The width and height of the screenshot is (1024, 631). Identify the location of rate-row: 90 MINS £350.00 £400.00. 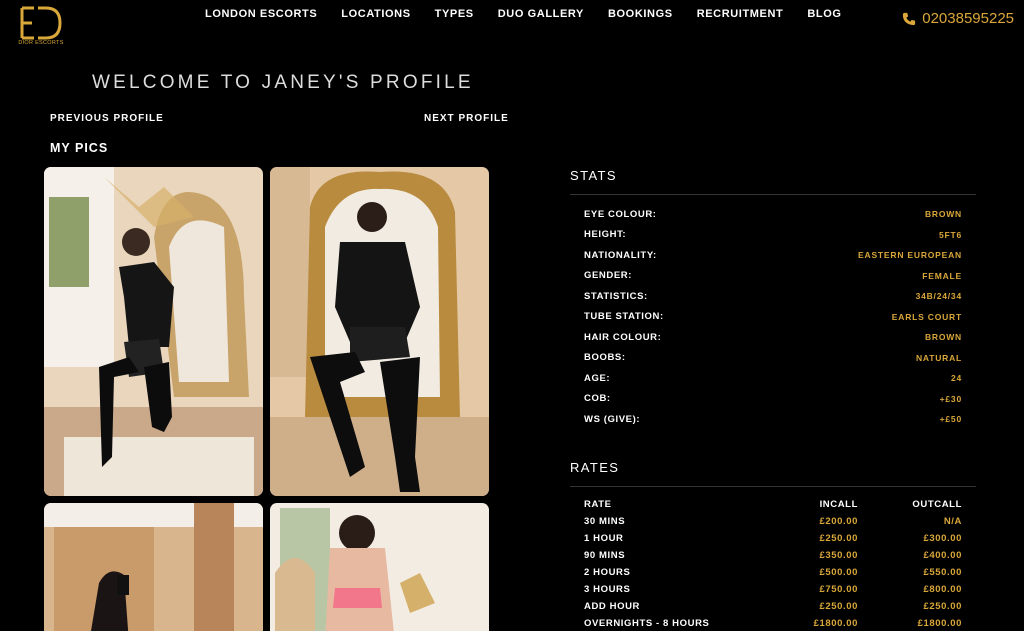
(773, 555).